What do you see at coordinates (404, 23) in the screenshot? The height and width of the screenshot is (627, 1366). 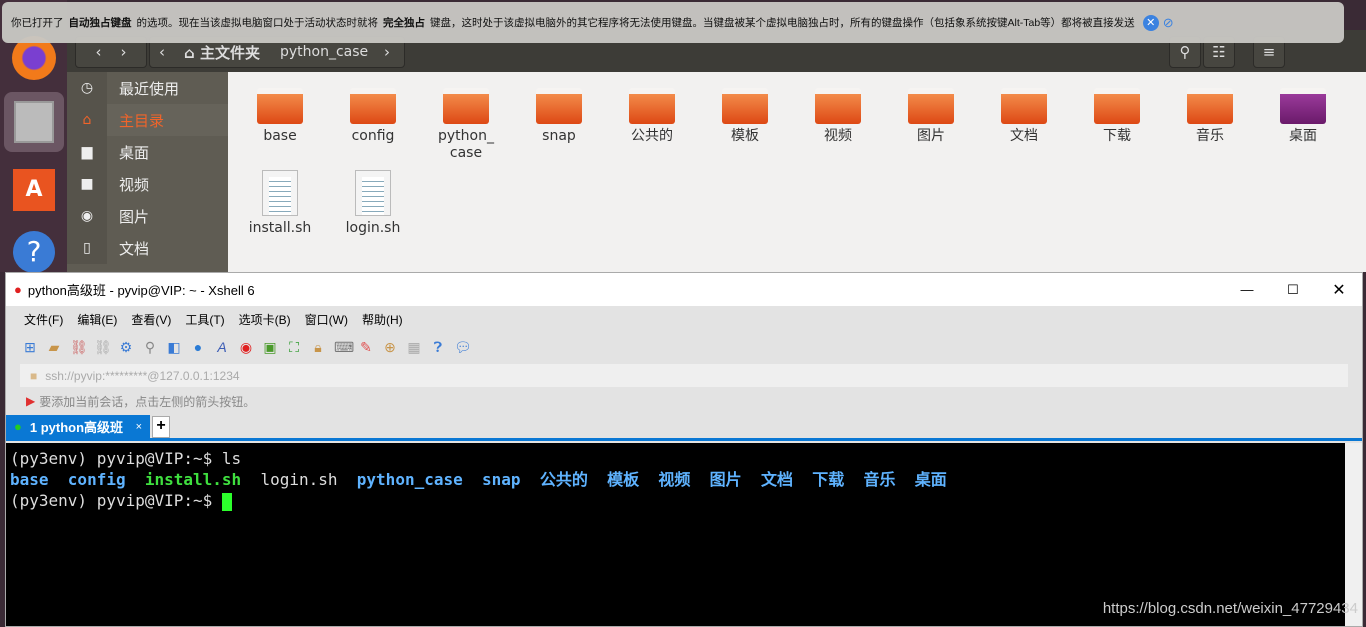 I see `notif-bold: 完全独占` at bounding box center [404, 23].